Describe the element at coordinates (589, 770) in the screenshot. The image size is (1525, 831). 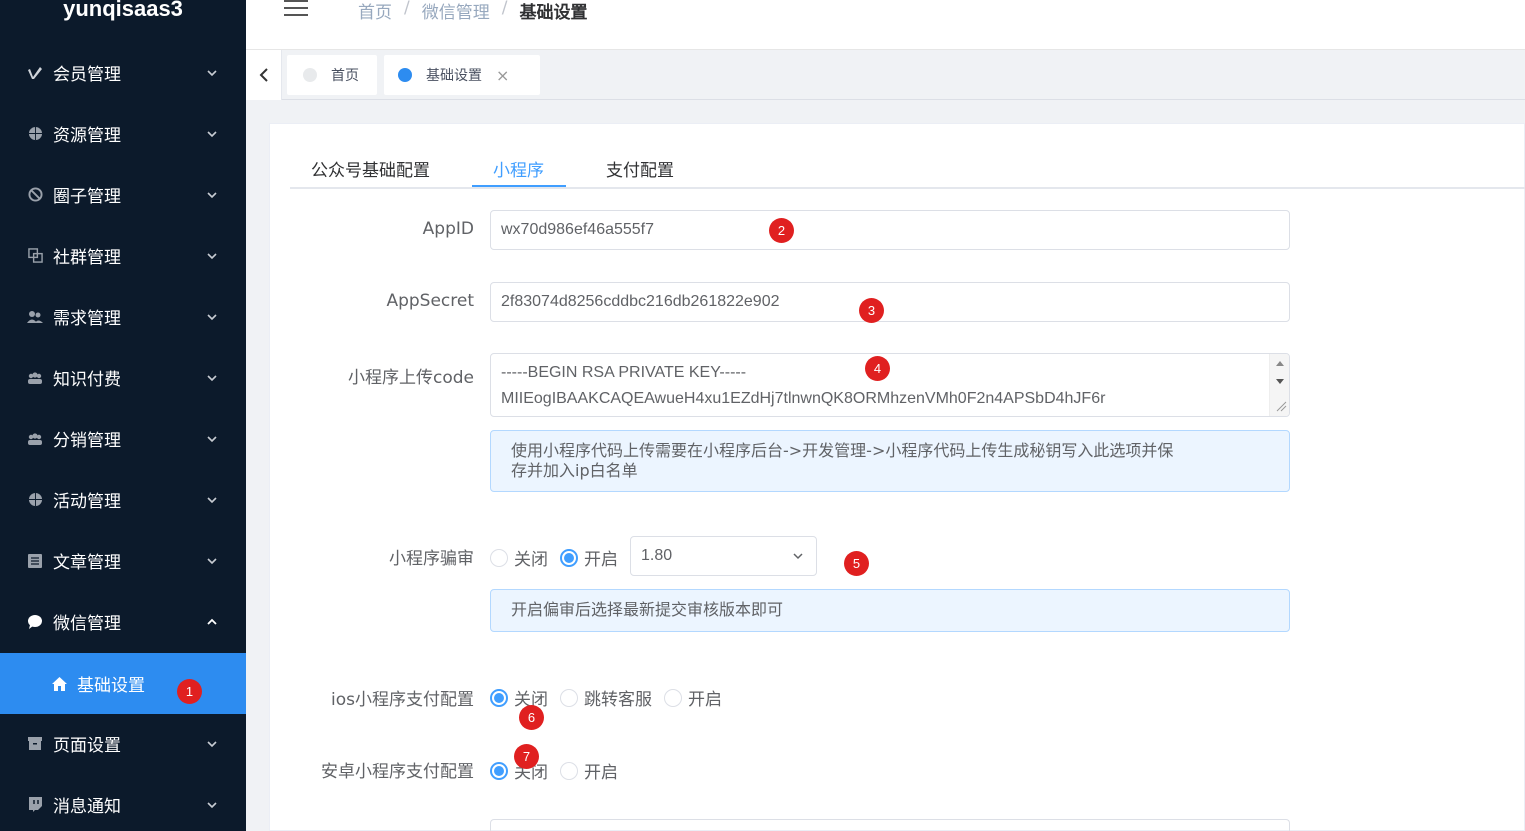
I see `android-pay-radio-on: 开启` at that location.